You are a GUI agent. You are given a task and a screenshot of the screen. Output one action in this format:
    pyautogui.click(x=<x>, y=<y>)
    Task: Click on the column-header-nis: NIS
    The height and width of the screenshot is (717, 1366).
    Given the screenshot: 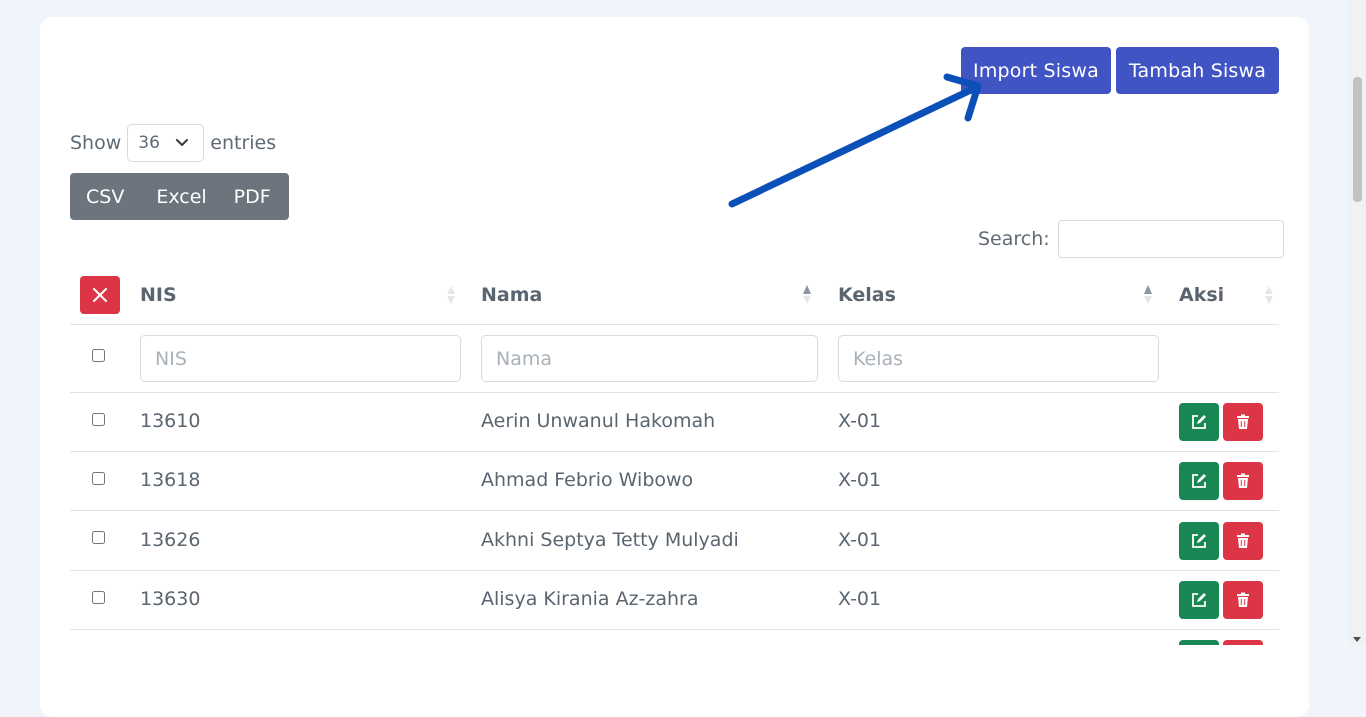 What is the action you would take?
    pyautogui.click(x=158, y=295)
    